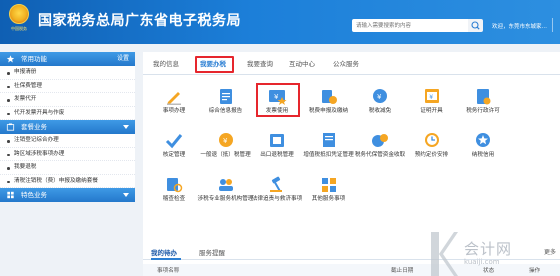 The height and width of the screenshot is (276, 560). Describe the element at coordinates (483, 96) in the screenshot. I see `admin-license-icon` at that location.